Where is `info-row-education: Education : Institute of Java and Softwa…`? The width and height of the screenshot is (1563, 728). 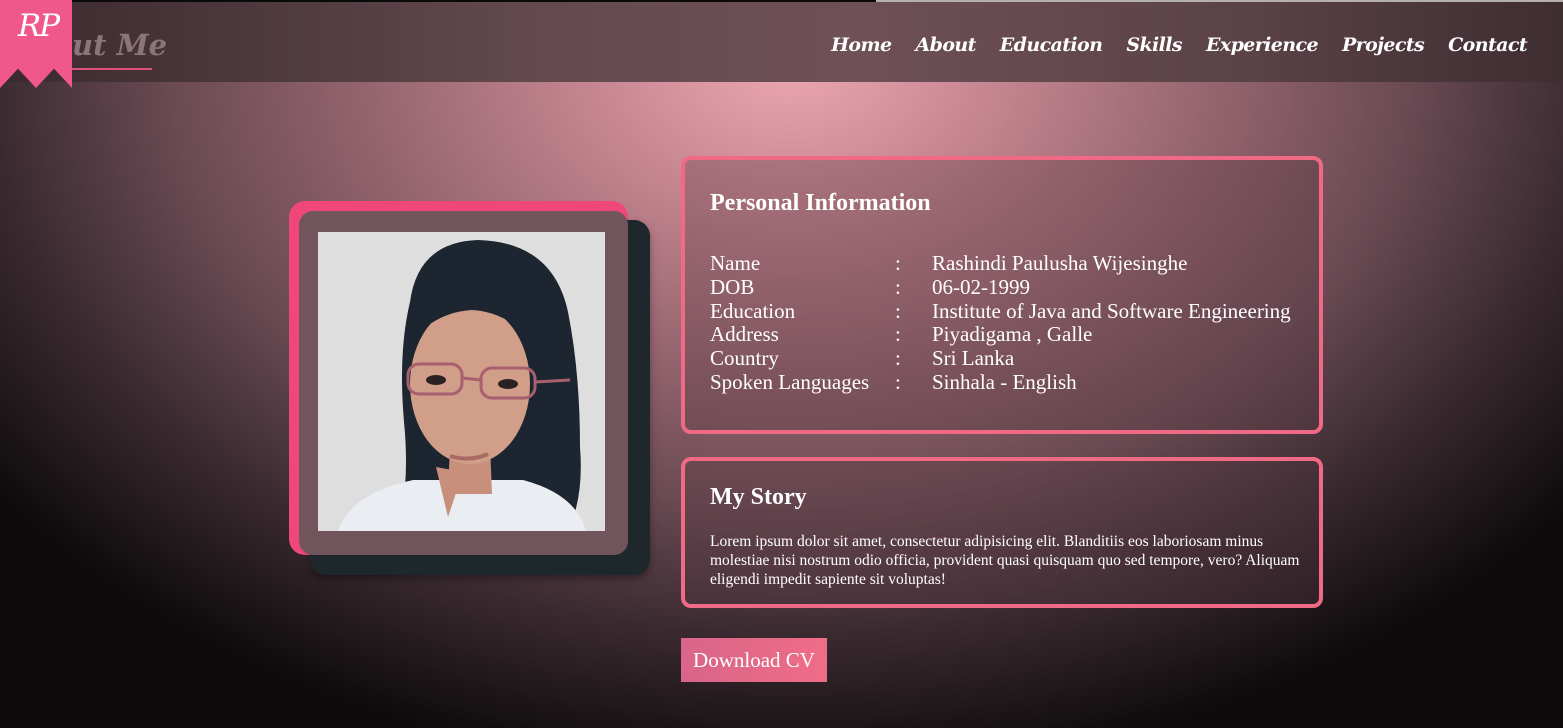 info-row-education: Education : Institute of Java and Softwa… is located at coordinates (1000, 311).